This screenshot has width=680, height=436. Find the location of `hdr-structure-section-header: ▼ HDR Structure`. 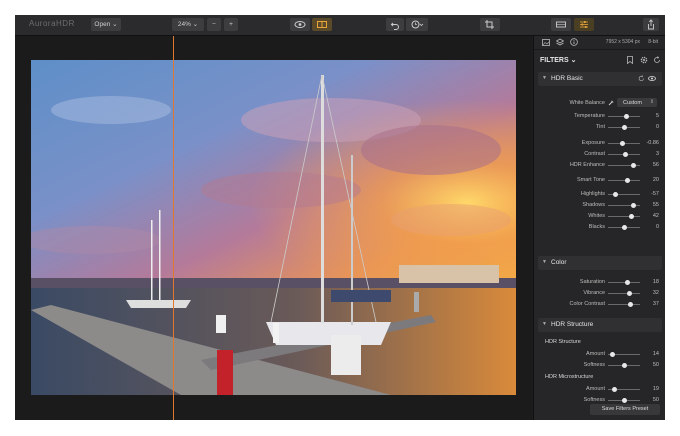

hdr-structure-section-header: ▼ HDR Structure is located at coordinates (600, 325).